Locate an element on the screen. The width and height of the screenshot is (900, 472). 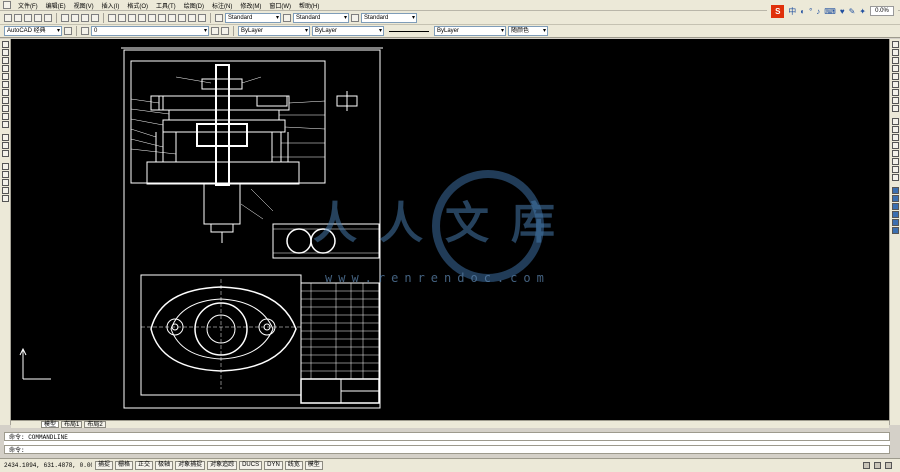
menu-item: 修改(M) is located at coordinates (250, 5).